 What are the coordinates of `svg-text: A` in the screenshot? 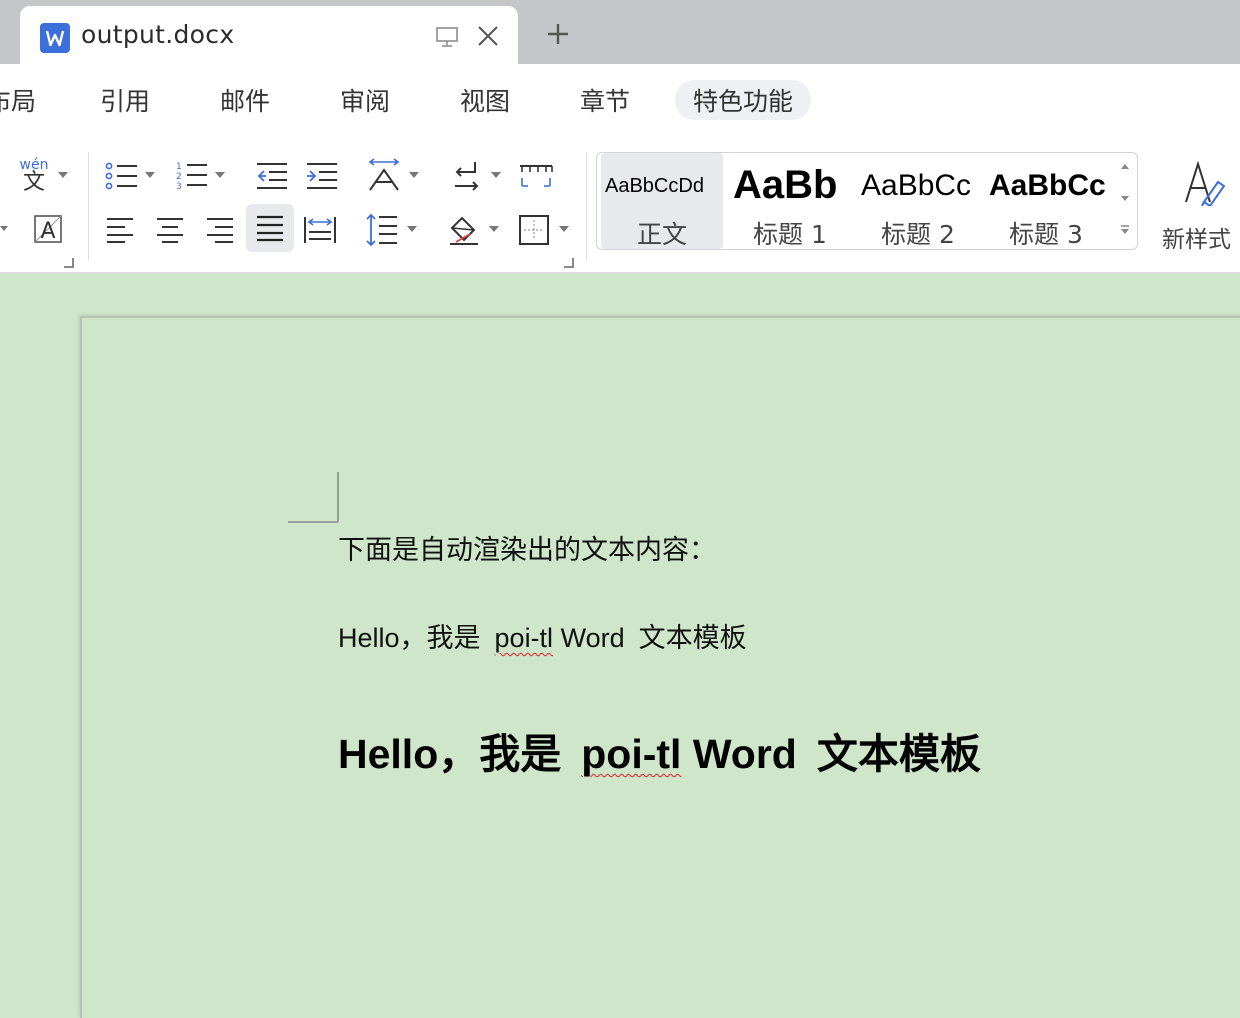 It's located at (47, 231).